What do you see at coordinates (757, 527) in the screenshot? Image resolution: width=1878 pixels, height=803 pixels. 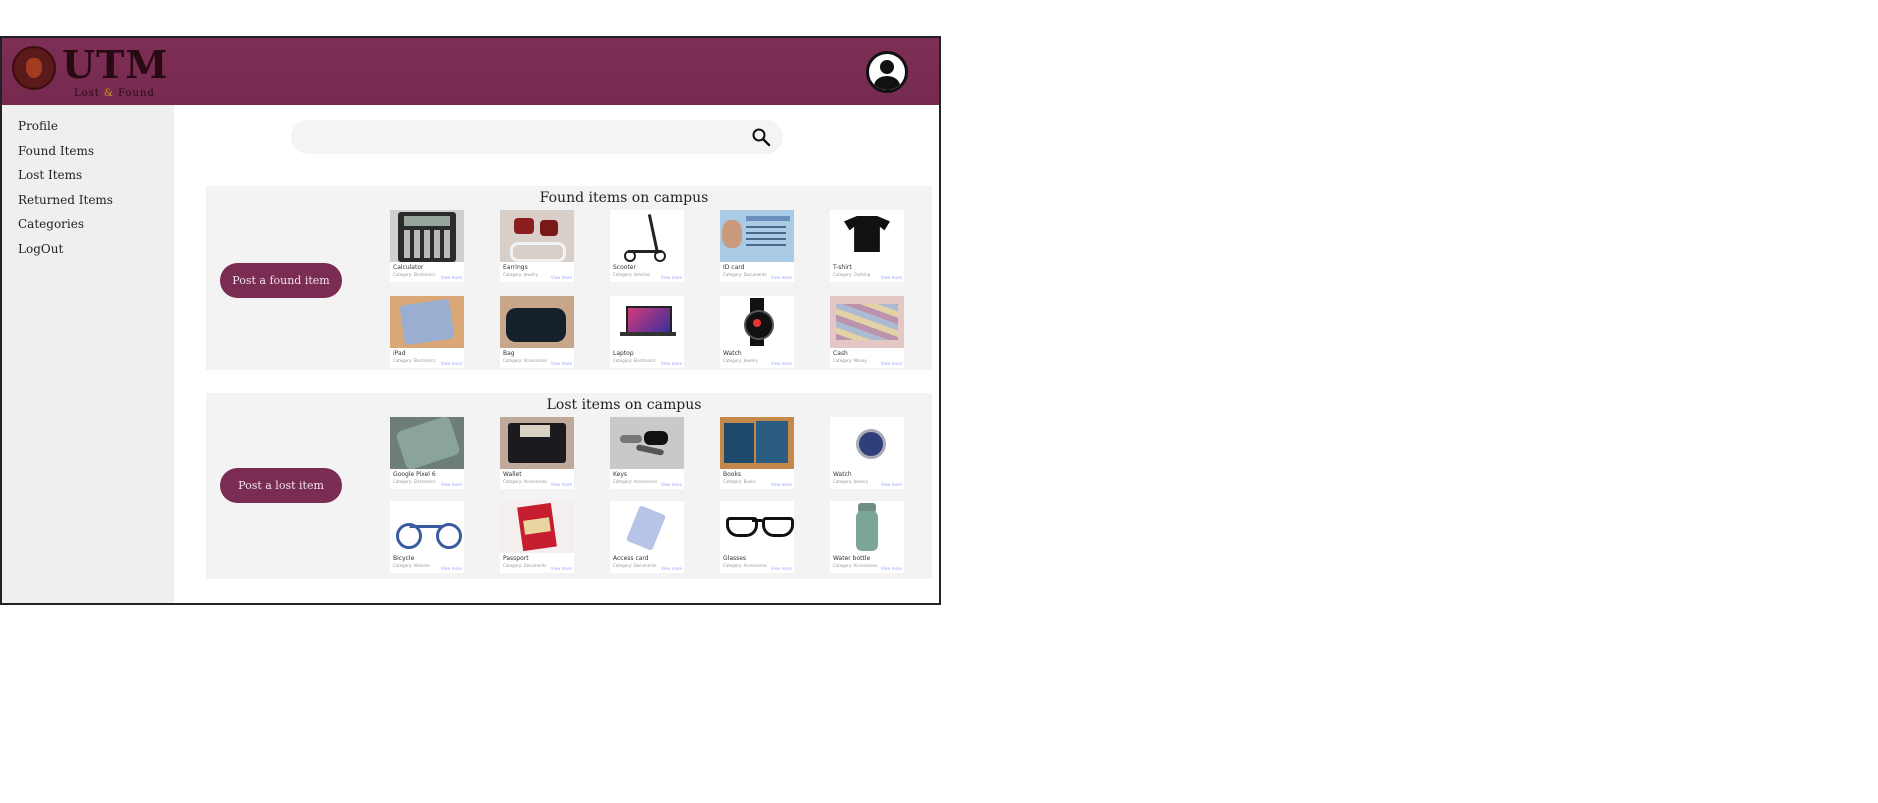 I see `glasses-image` at bounding box center [757, 527].